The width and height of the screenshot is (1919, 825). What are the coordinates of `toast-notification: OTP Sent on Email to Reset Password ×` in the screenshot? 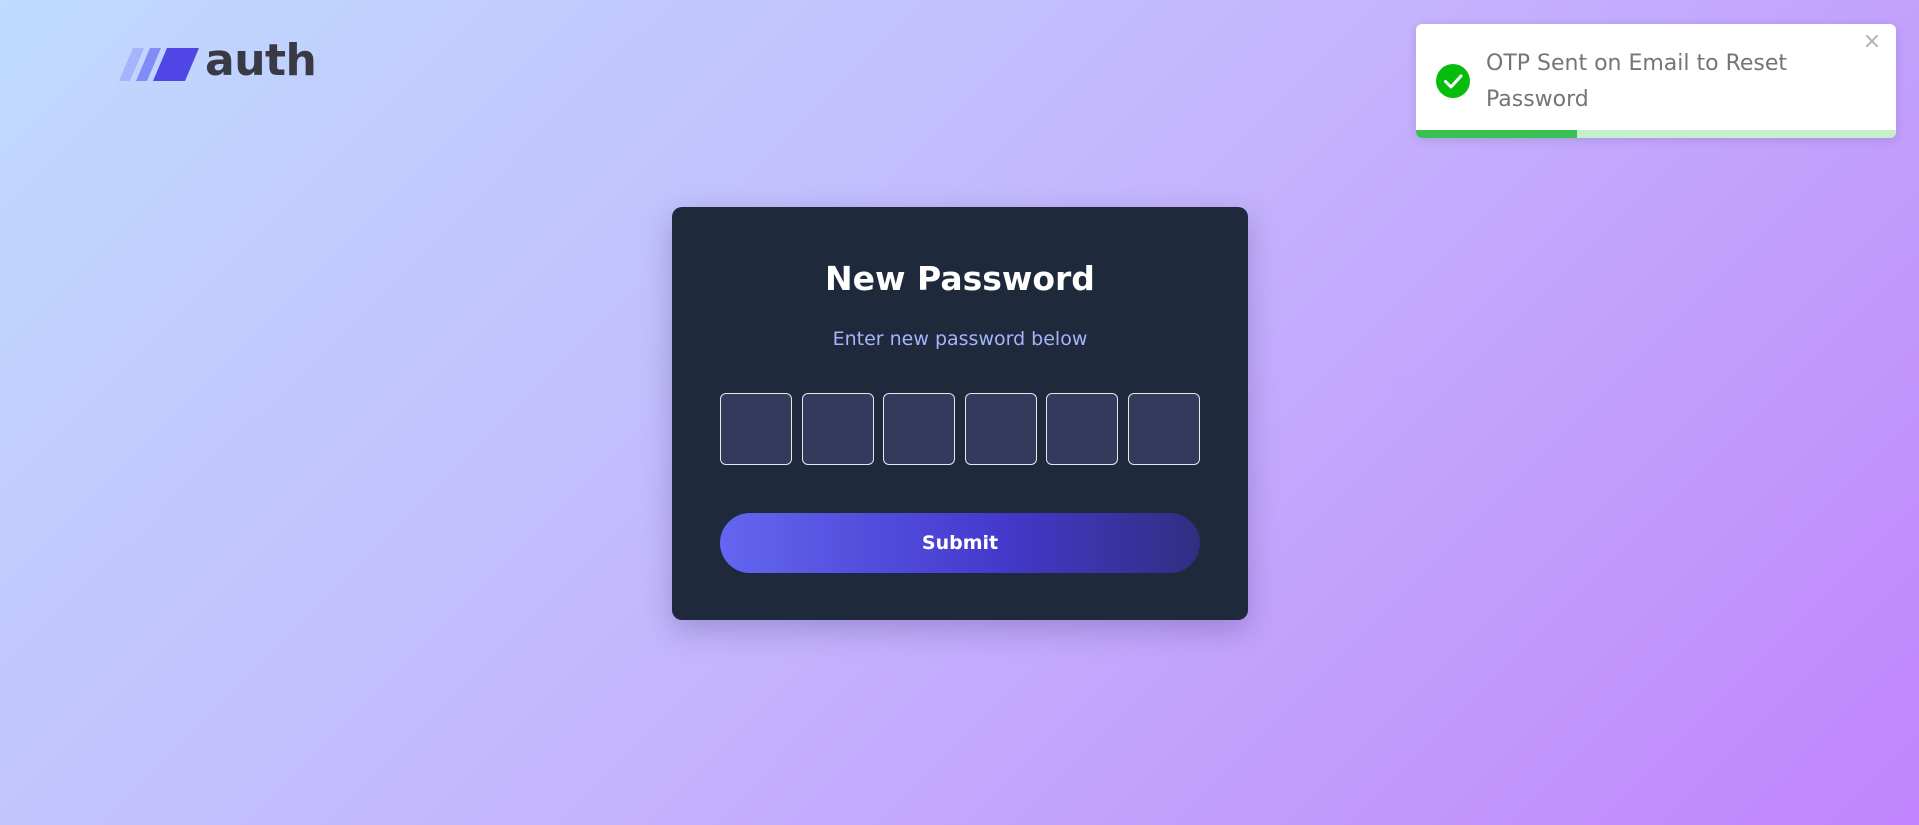 It's located at (1656, 81).